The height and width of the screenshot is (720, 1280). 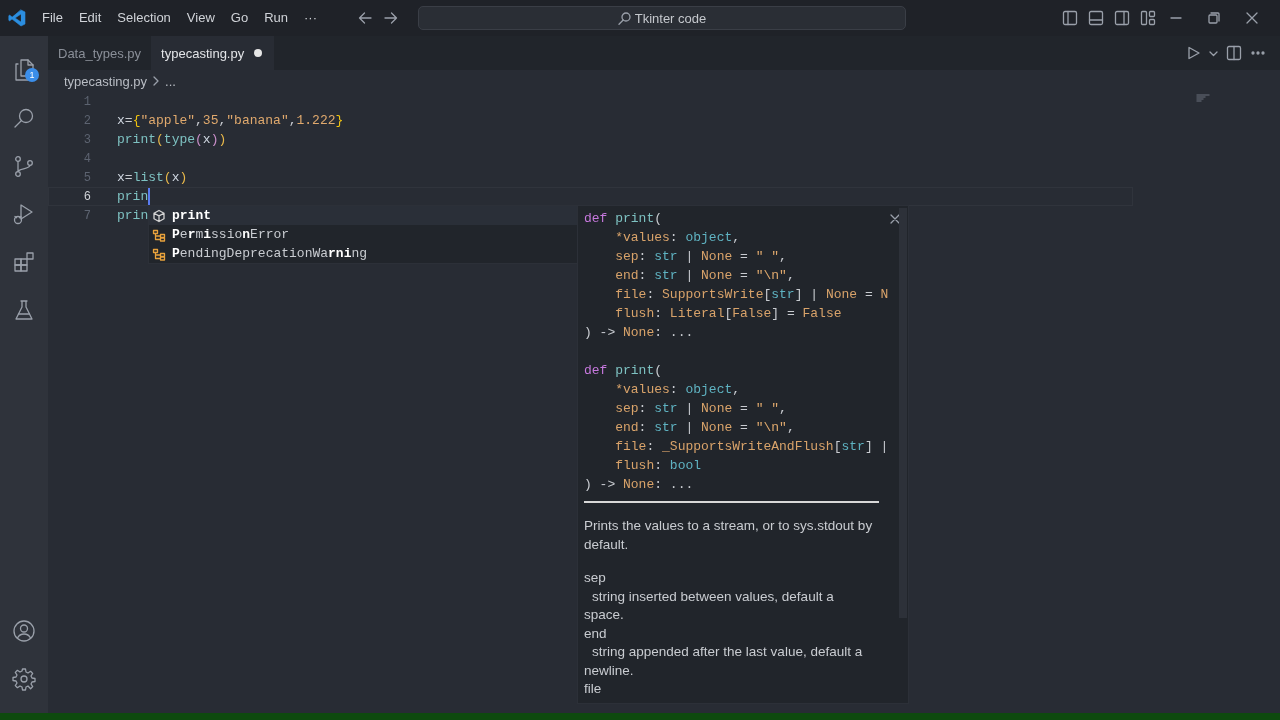 What do you see at coordinates (1203, 98) in the screenshot?
I see `minimap-drawing` at bounding box center [1203, 98].